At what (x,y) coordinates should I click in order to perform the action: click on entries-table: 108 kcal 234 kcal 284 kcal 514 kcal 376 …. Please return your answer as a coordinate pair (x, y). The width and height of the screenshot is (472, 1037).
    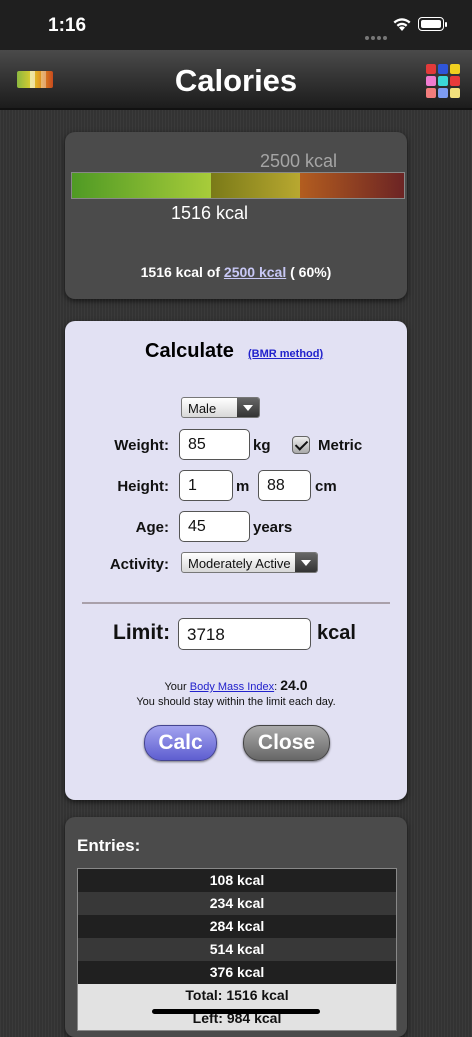
    Looking at the image, I should click on (237, 949).